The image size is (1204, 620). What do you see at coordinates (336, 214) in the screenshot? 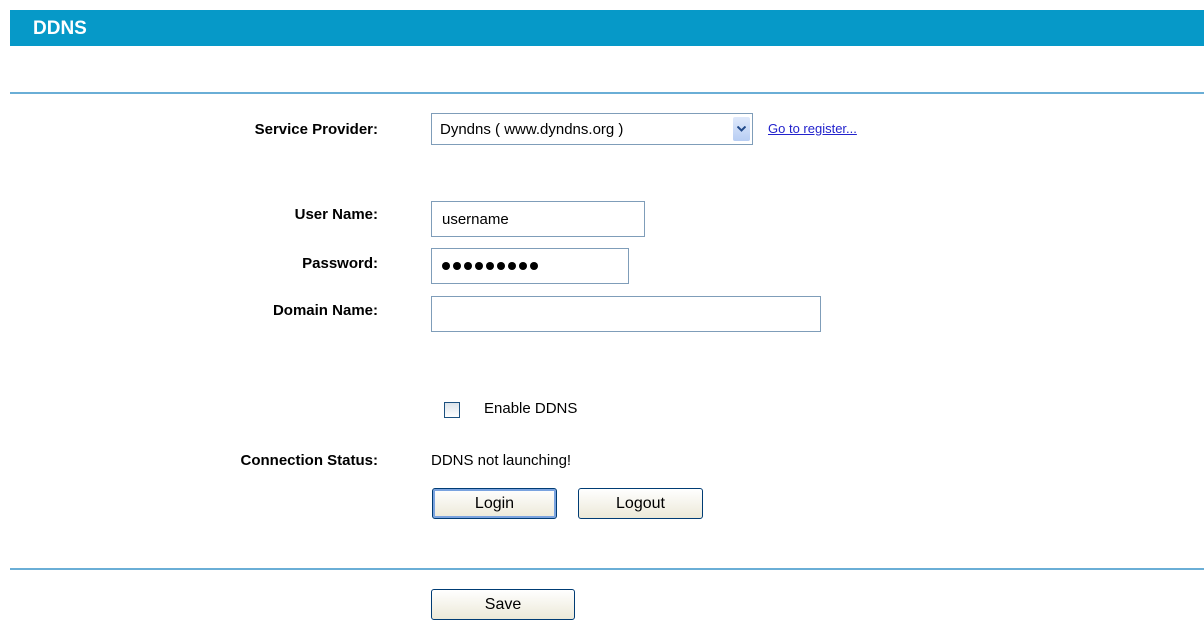
I see `username-label: User Name:` at bounding box center [336, 214].